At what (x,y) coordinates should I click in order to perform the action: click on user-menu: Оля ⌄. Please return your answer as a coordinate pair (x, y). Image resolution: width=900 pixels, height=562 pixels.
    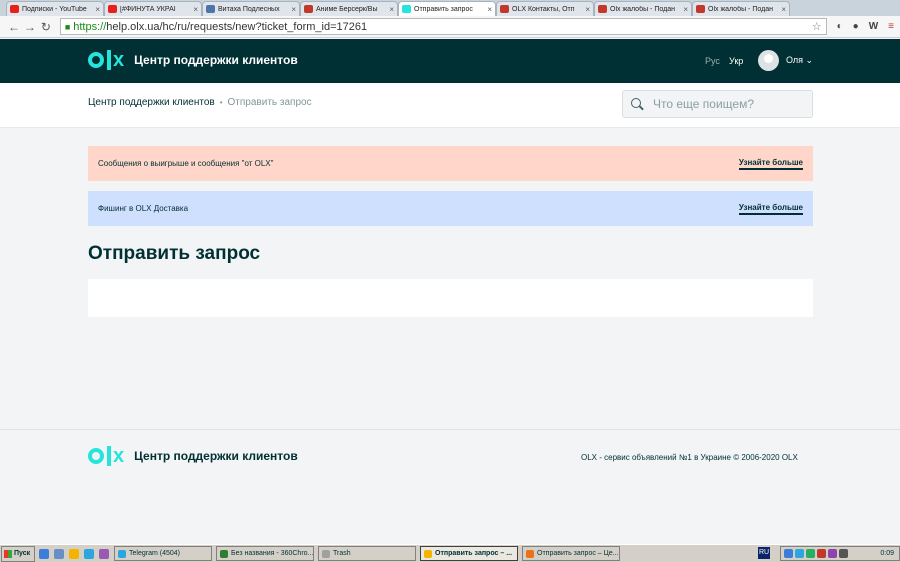
    Looking at the image, I should click on (799, 60).